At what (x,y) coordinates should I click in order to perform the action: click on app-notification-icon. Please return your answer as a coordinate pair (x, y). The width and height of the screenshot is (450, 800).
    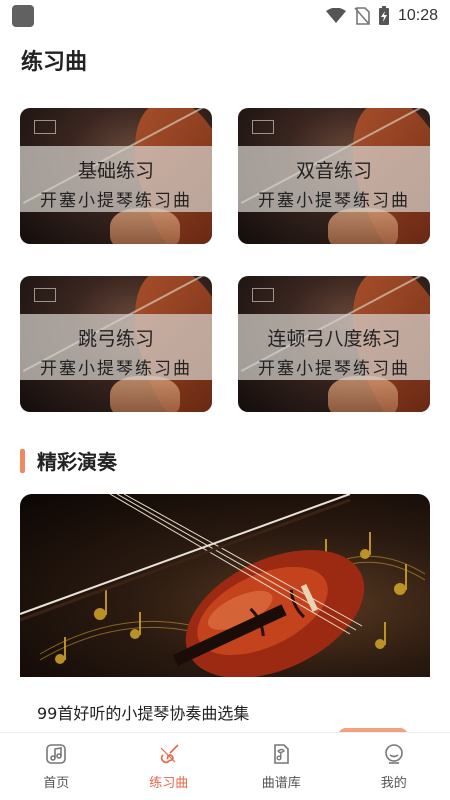
    Looking at the image, I should click on (23, 16).